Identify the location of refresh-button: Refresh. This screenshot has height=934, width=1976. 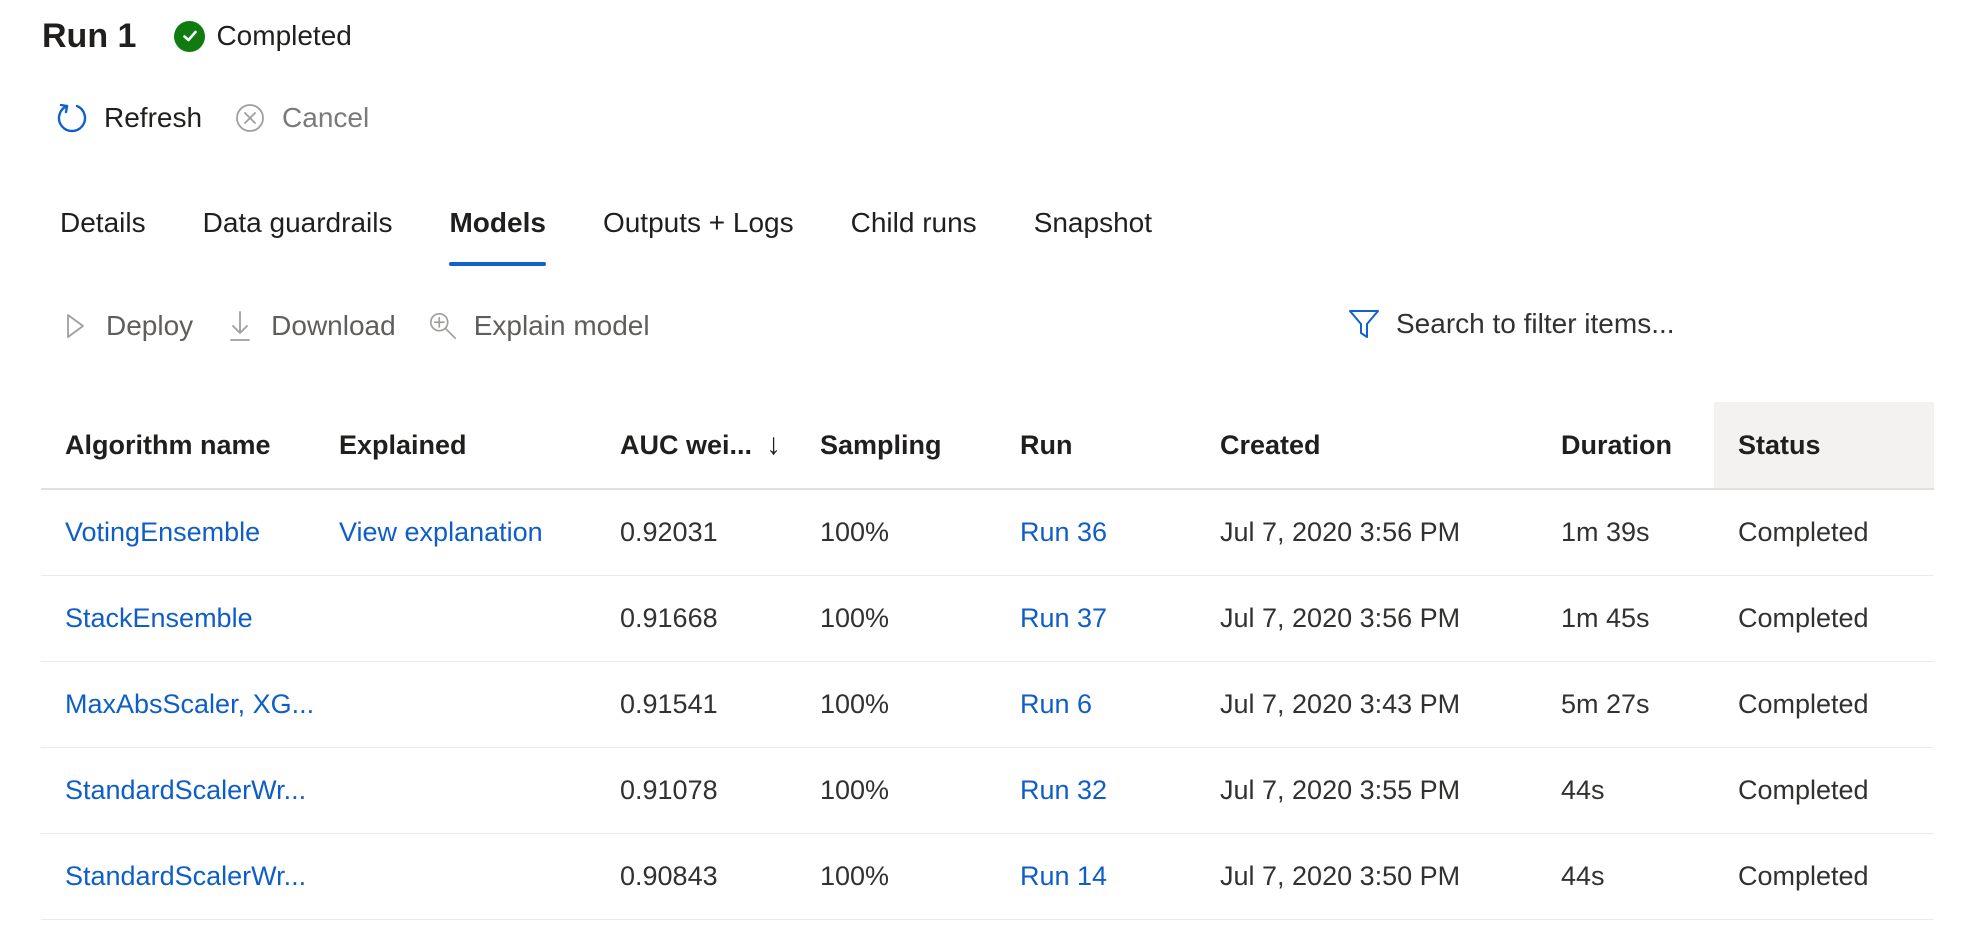
(128, 118).